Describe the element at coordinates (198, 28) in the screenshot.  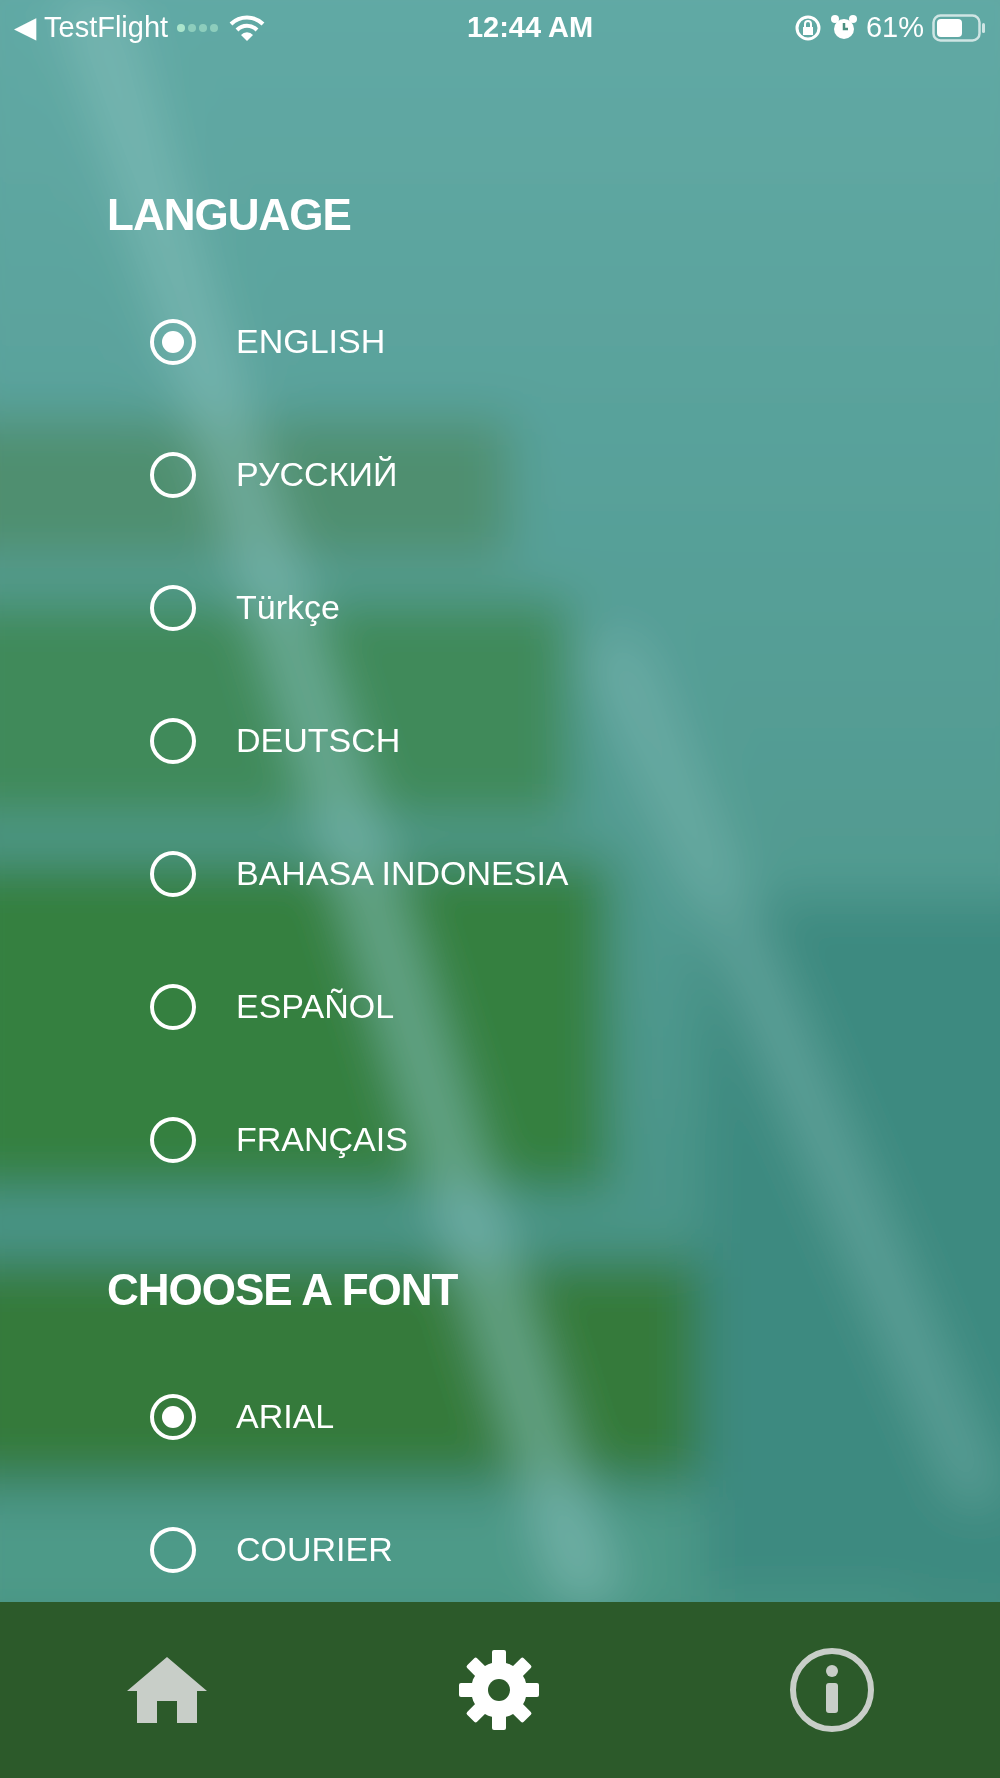
I see `signal-icon` at that location.